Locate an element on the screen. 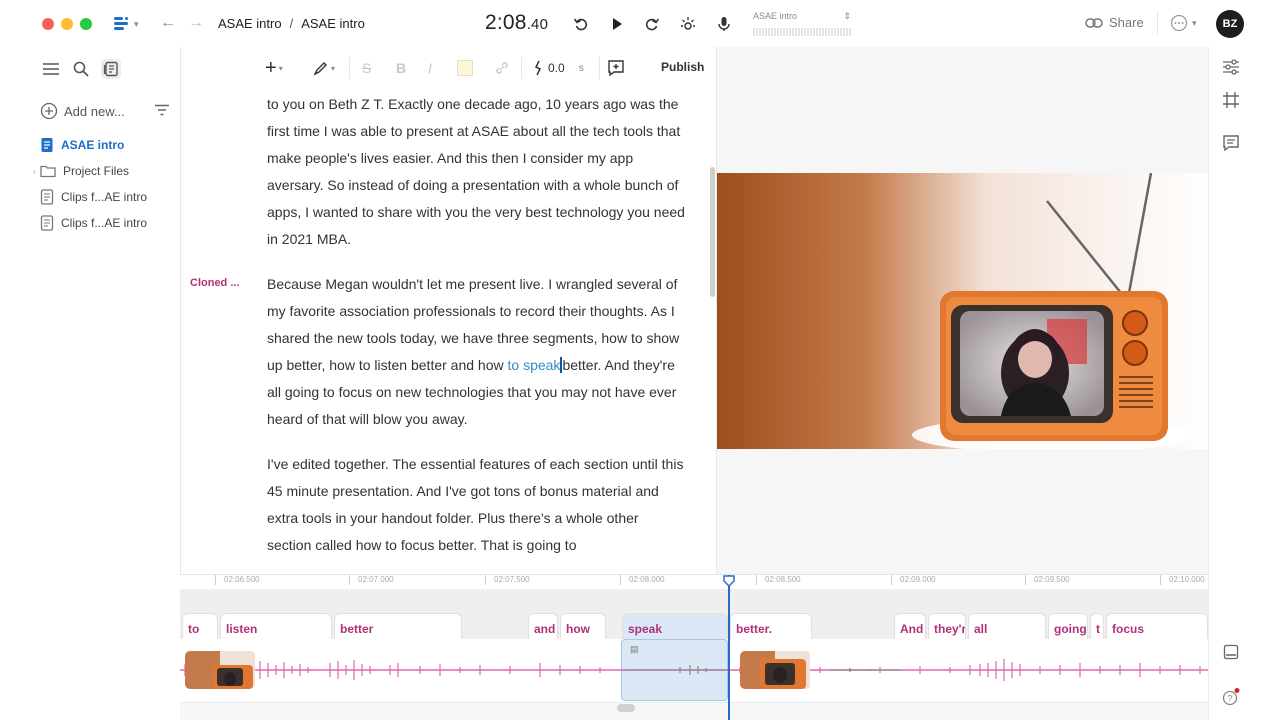  insert-button: + ▾ is located at coordinates (274, 67).